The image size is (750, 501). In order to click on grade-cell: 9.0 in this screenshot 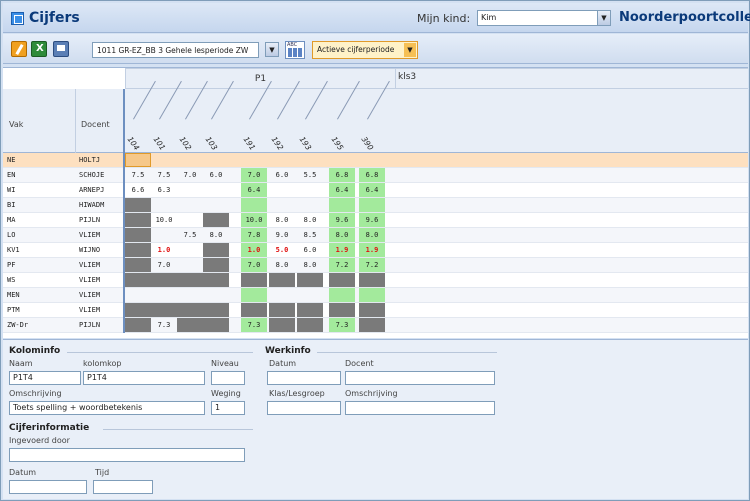, I will do `click(282, 235)`.